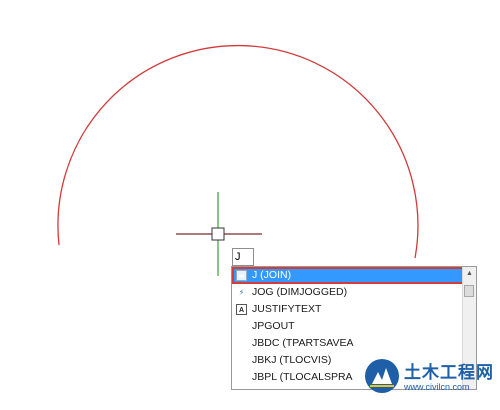 The width and height of the screenshot is (500, 410). I want to click on justifytext-icon: A, so click(241, 309).